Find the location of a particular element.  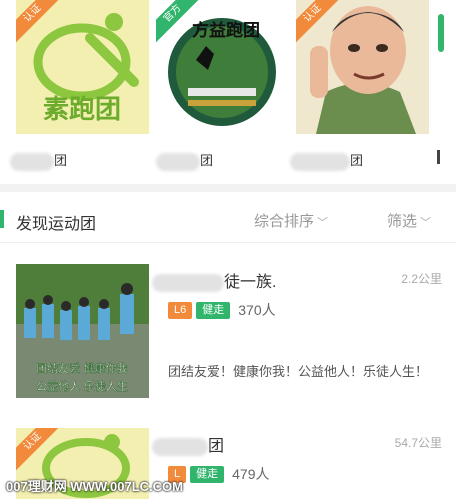

club-name: 徒一族. is located at coordinates (214, 280).